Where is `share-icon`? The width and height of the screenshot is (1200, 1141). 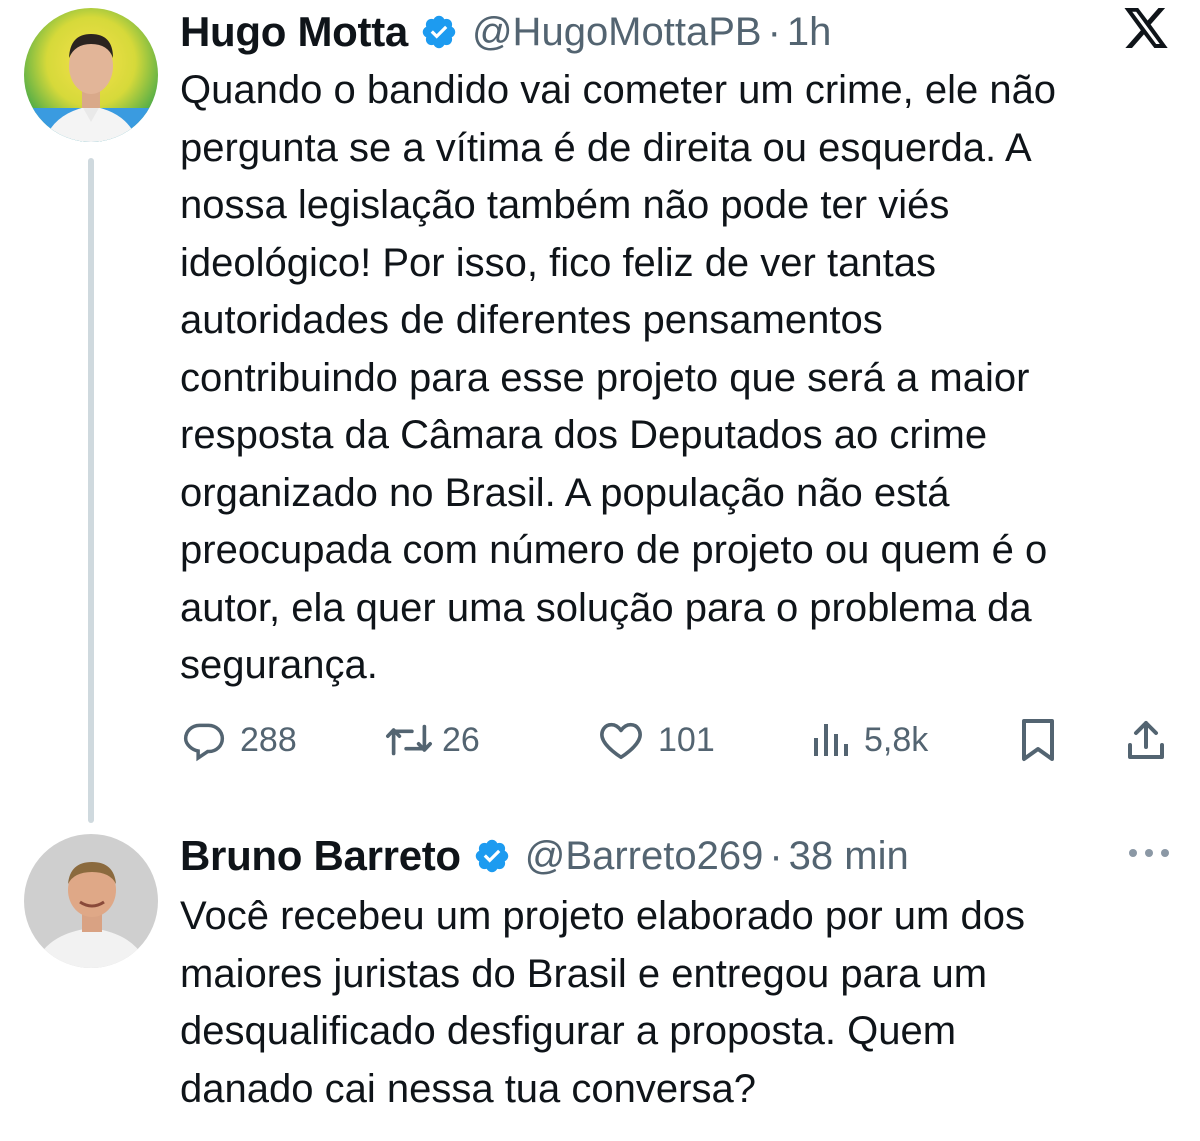 share-icon is located at coordinates (1146, 740).